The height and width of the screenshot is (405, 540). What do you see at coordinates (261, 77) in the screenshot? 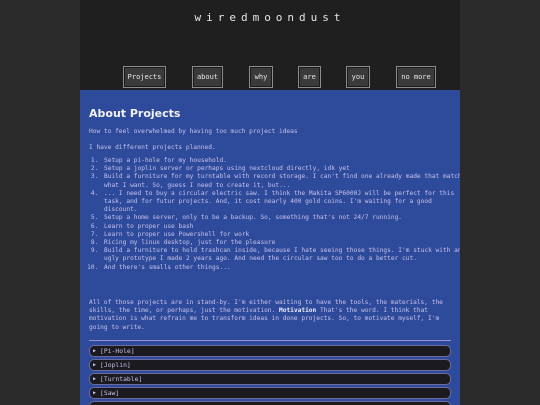
I see `nav-why-button: why` at bounding box center [261, 77].